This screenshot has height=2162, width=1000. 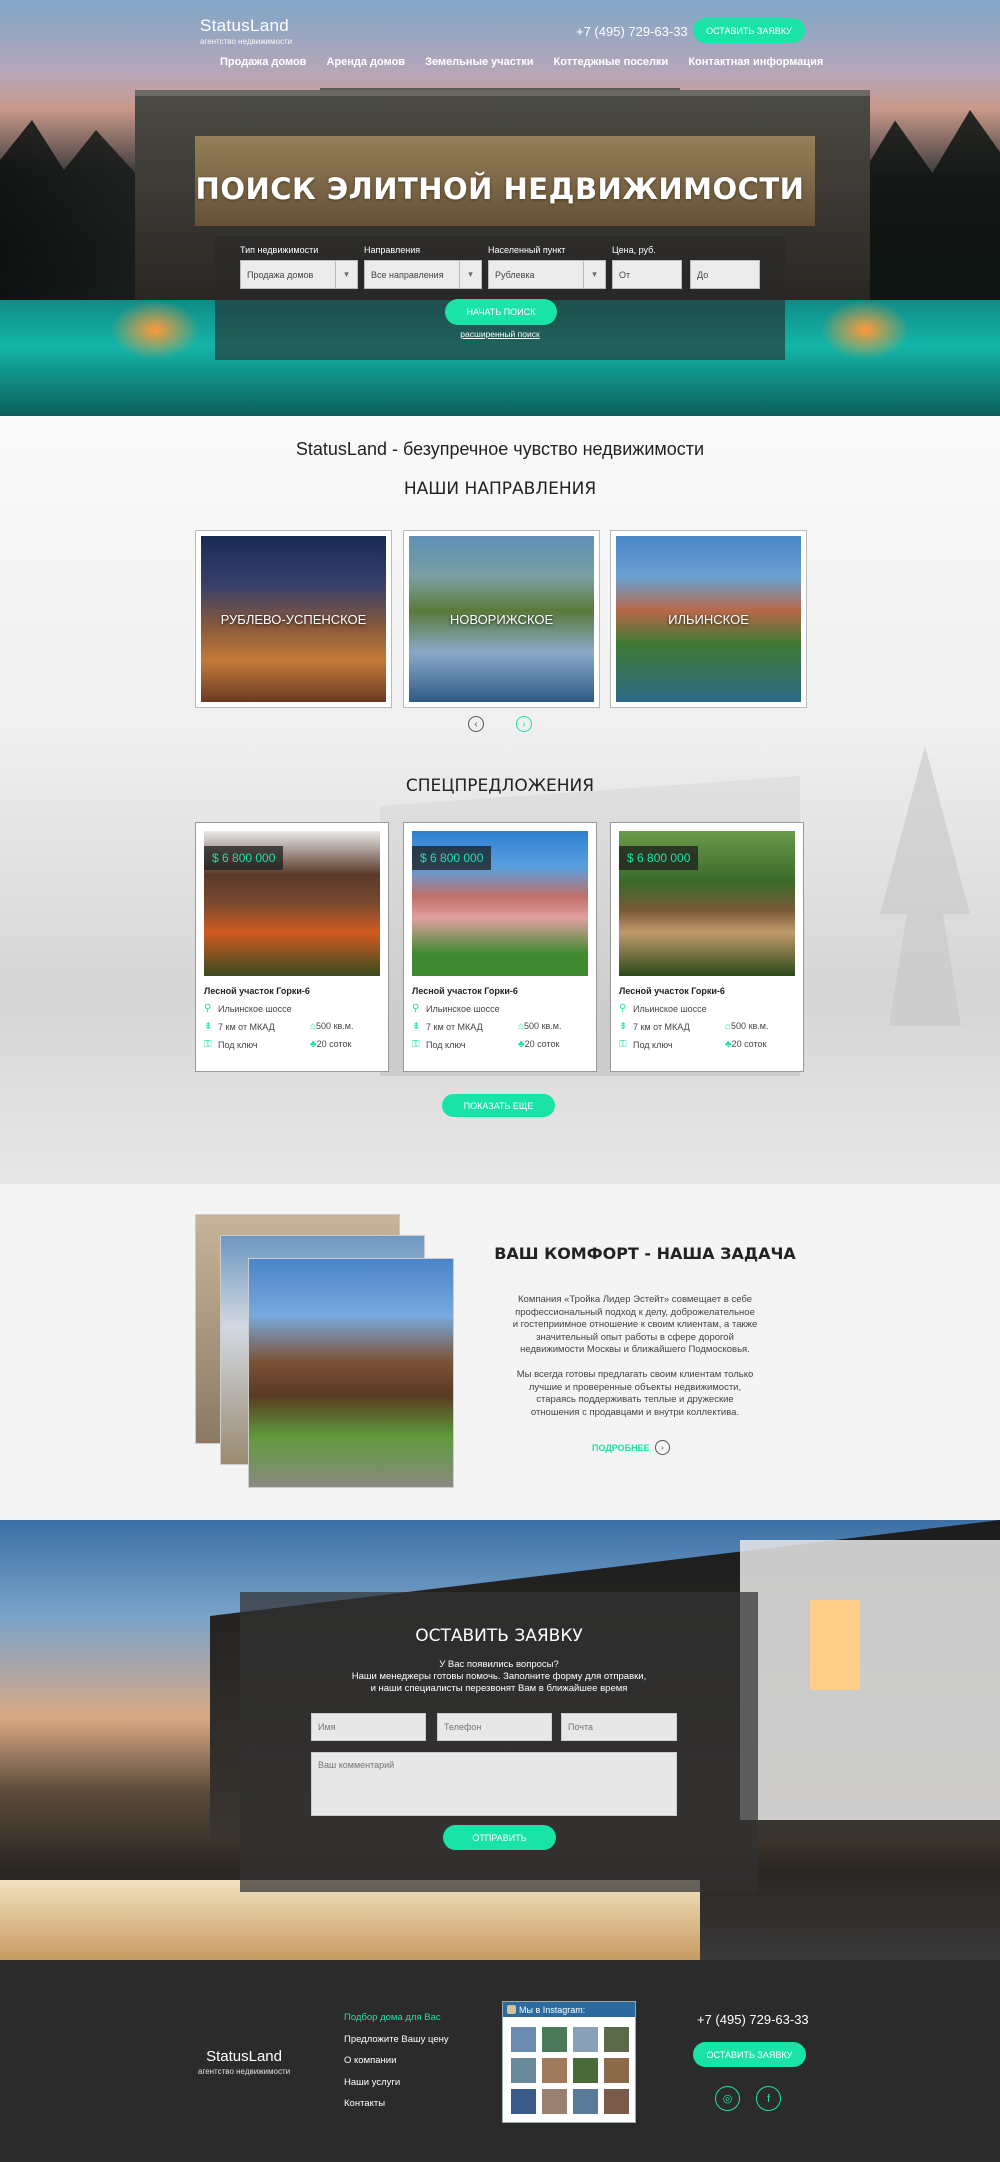 I want to click on special-distance: 7 км от МКАД, so click(x=246, y=1026).